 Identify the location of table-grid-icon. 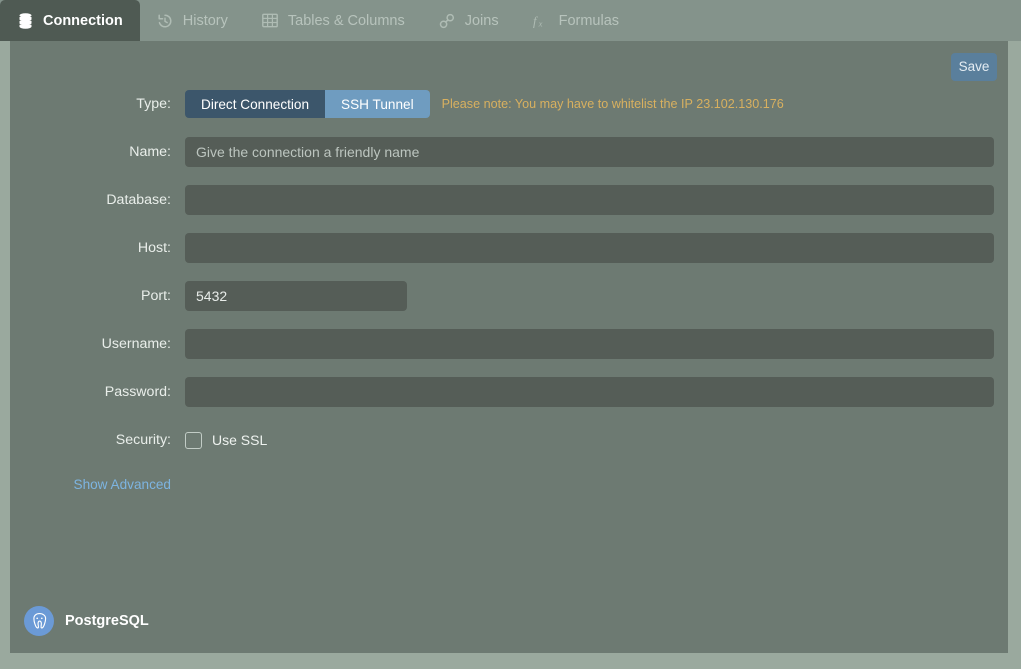
(270, 20).